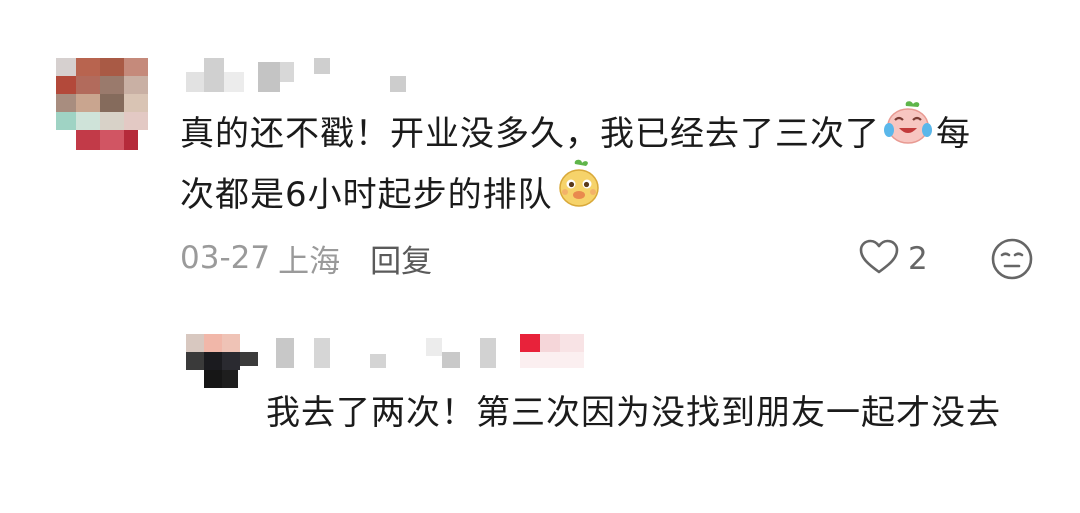 The width and height of the screenshot is (1080, 513). What do you see at coordinates (225, 258) in the screenshot?
I see `comment-1-date: 03-27` at bounding box center [225, 258].